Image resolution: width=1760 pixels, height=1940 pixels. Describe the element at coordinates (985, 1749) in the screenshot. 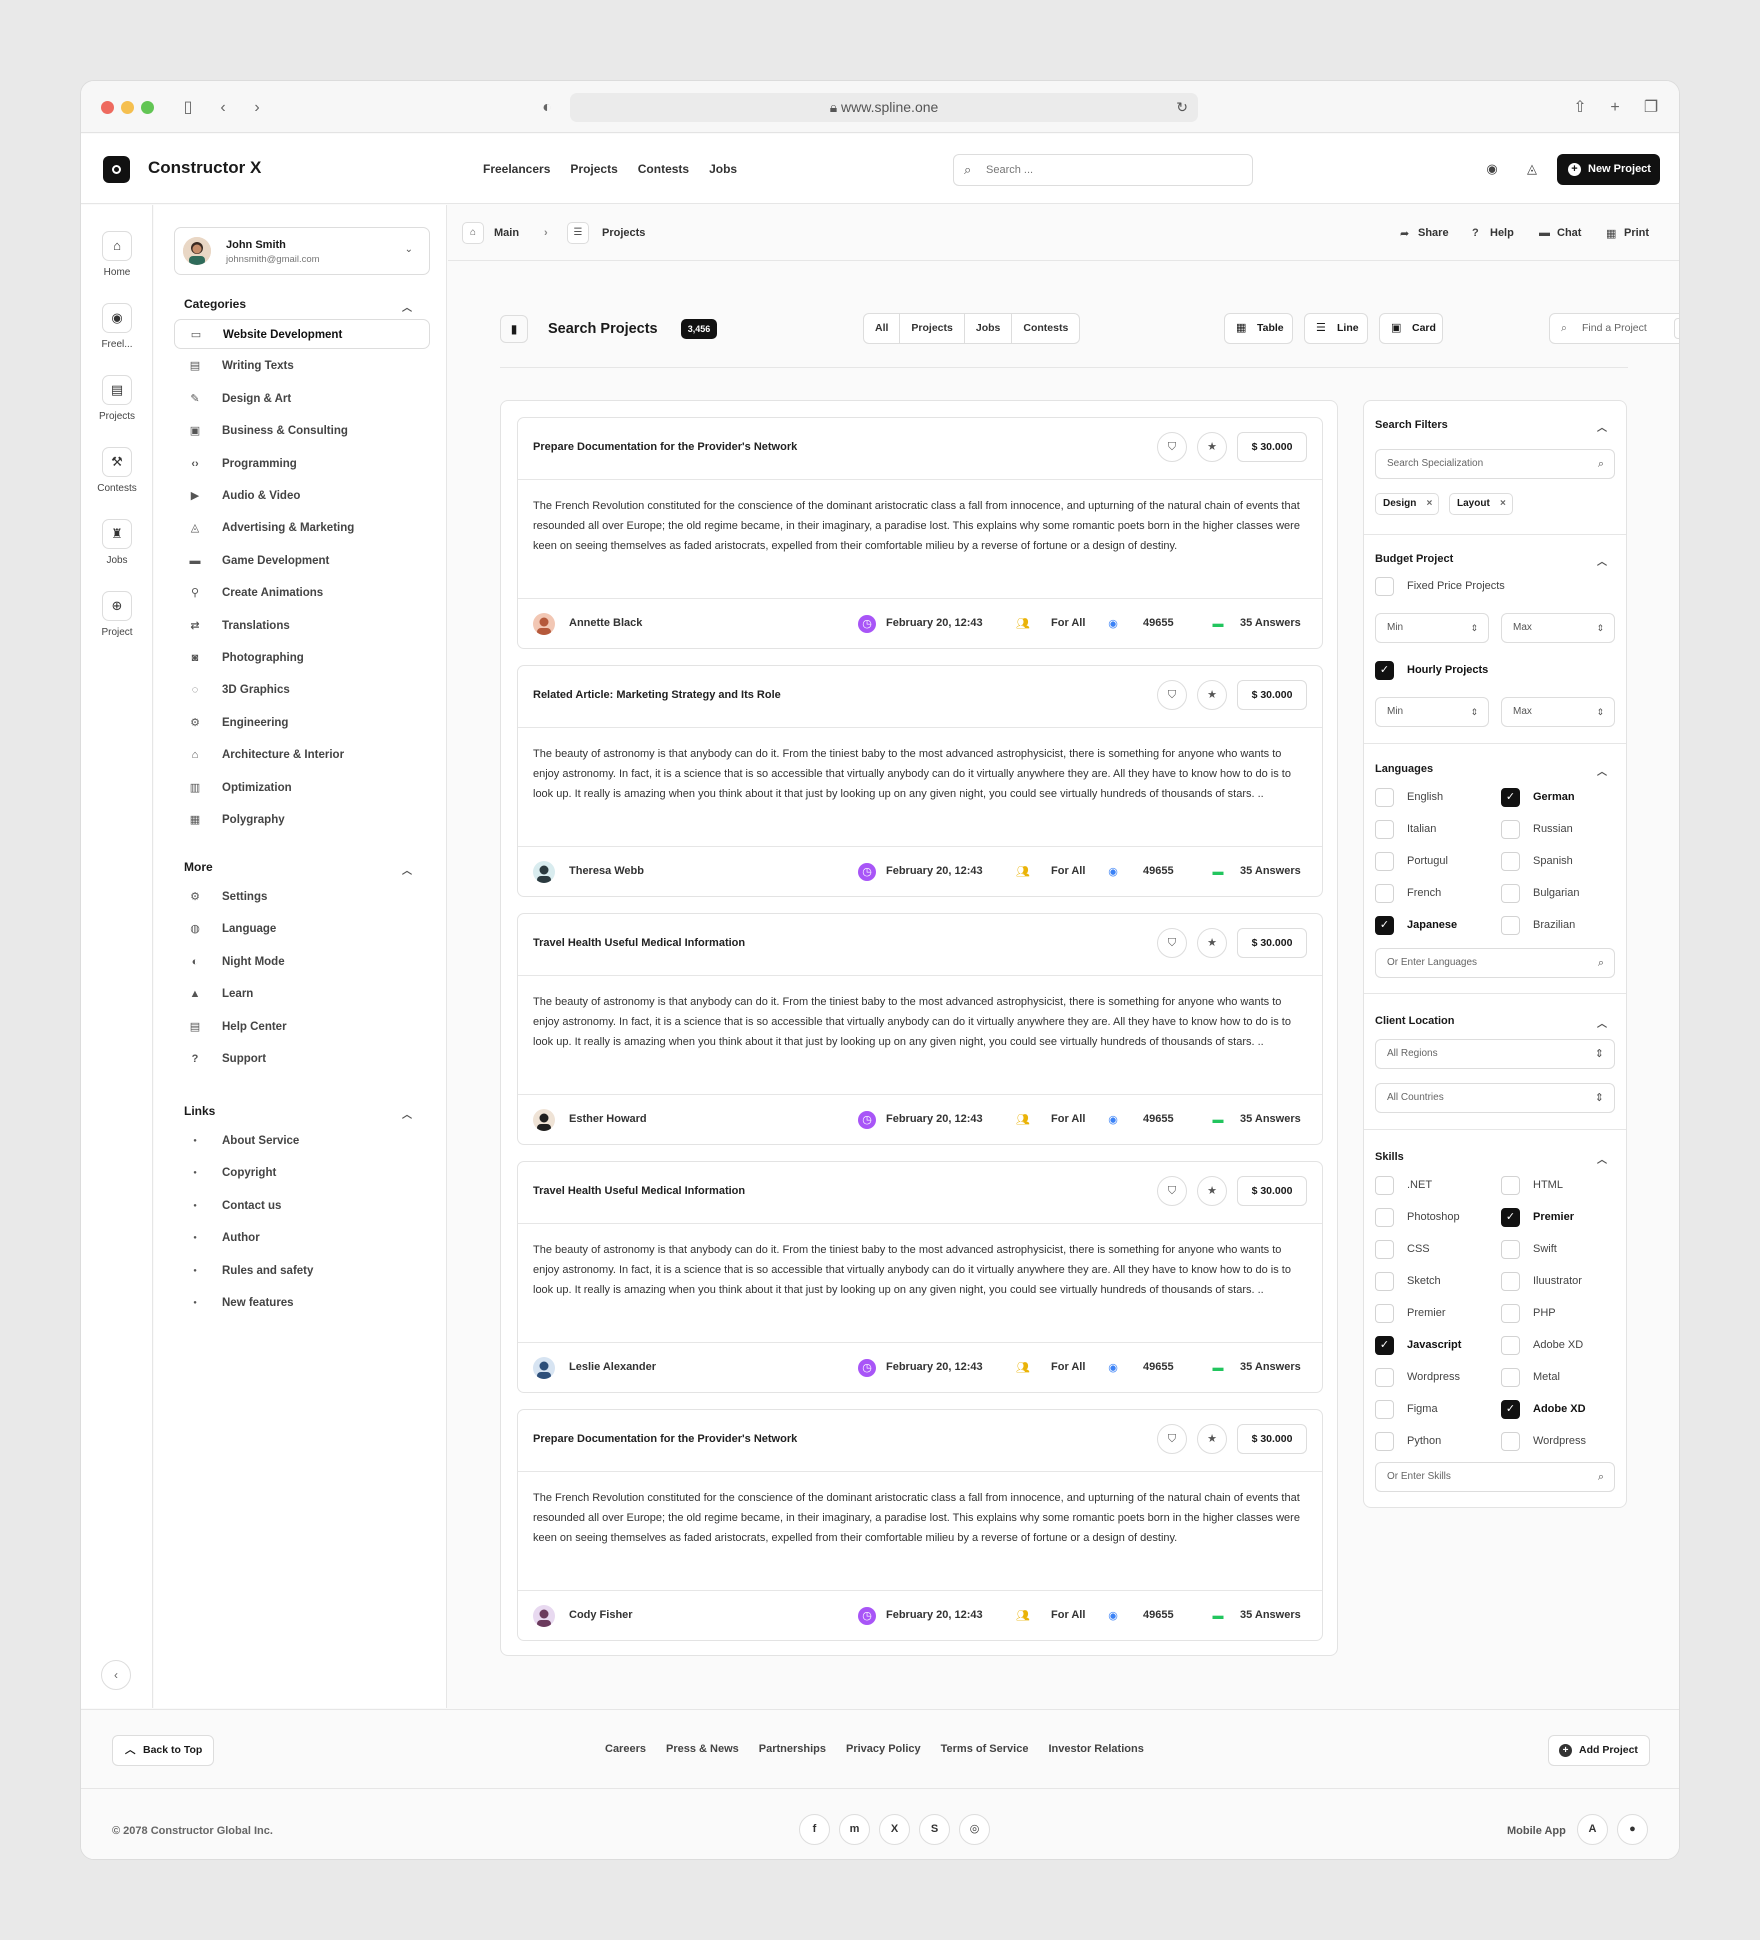

I see `footer-link: Terms of Service` at that location.